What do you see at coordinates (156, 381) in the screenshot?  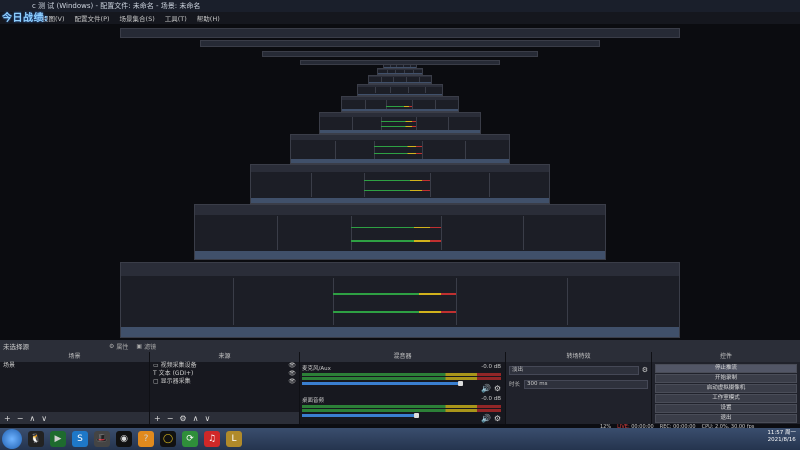 I see `monitor-icon: ▢` at bounding box center [156, 381].